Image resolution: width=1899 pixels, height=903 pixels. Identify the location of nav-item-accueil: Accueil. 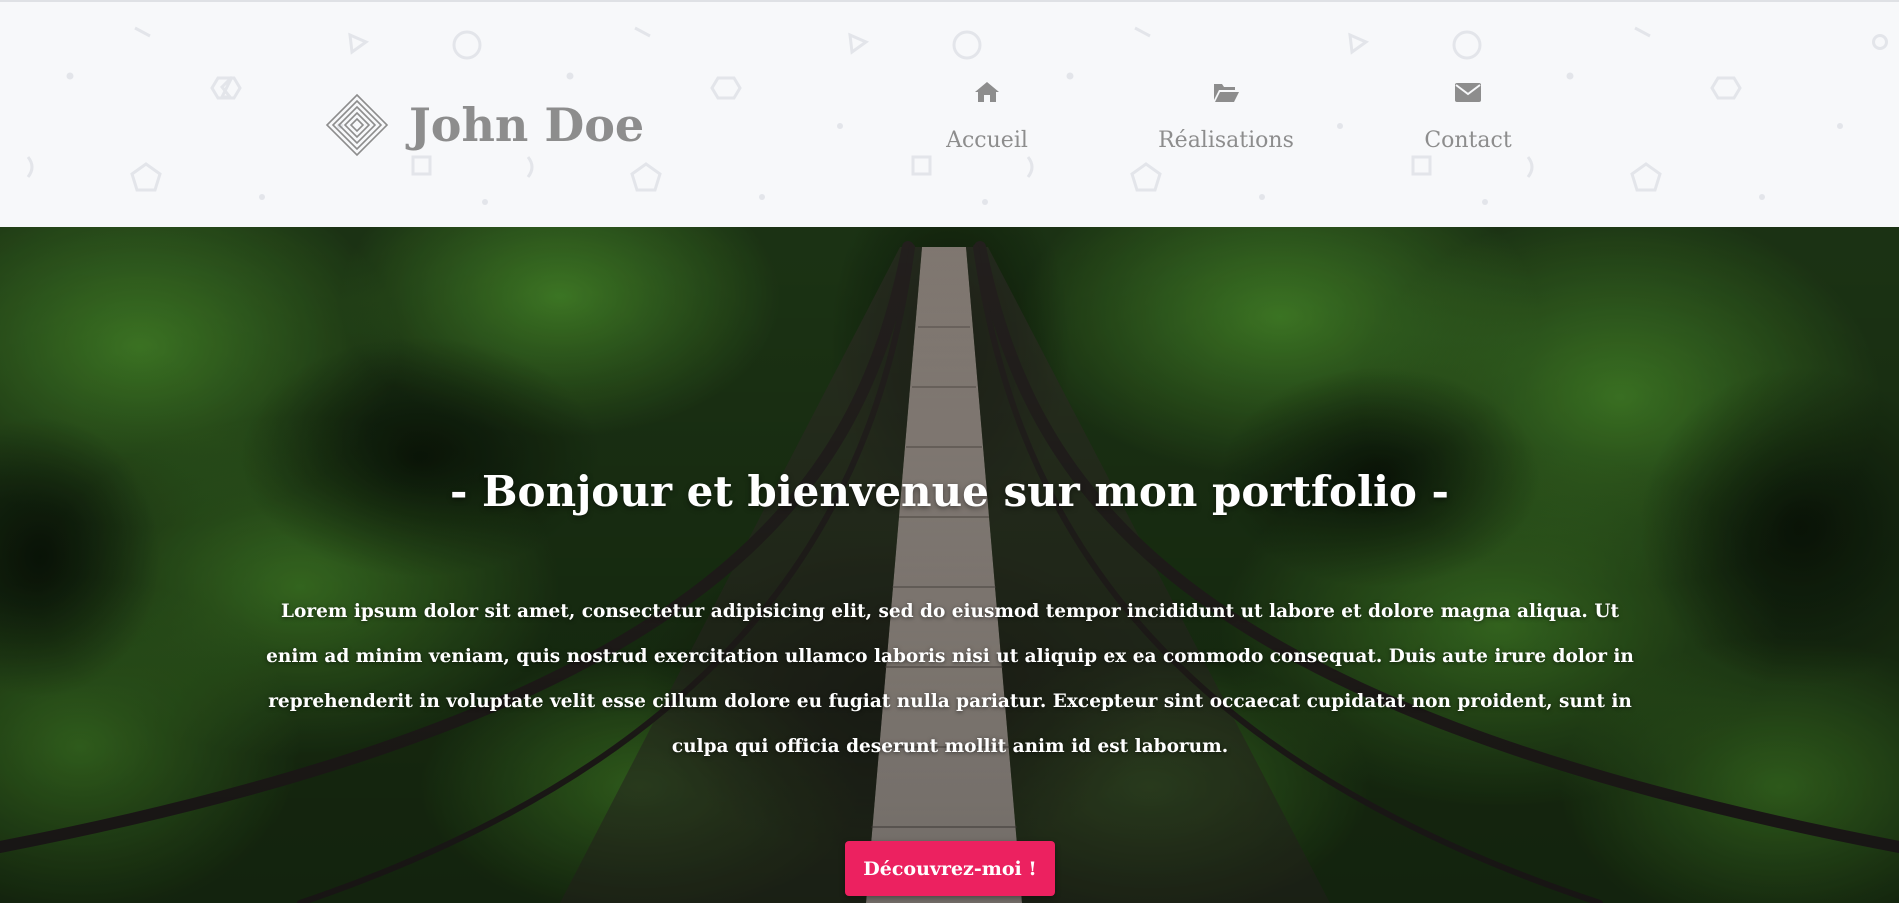
(987, 116).